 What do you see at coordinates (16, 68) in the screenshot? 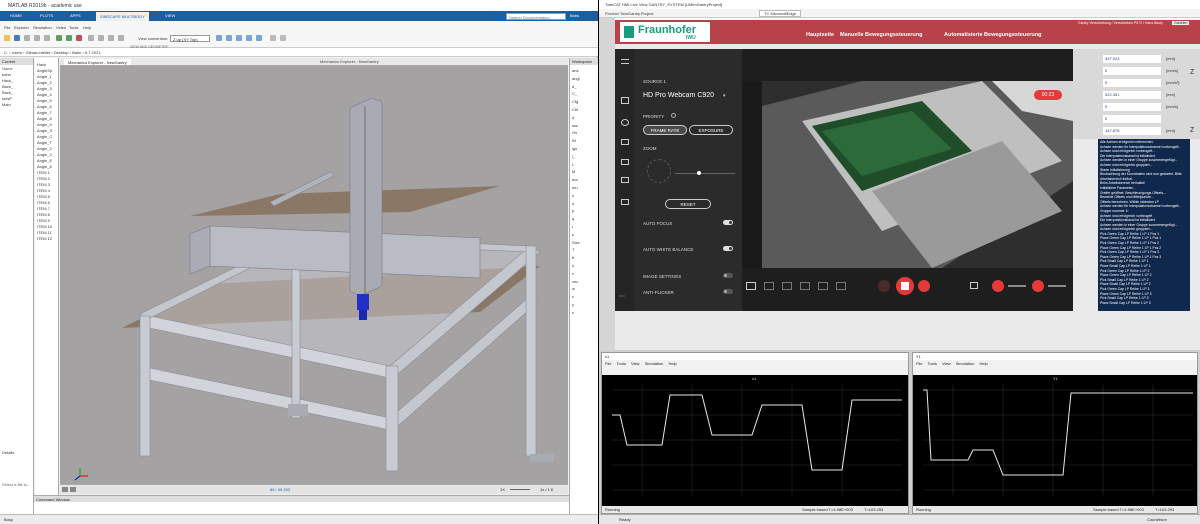
I see `column-header-name: Name` at bounding box center [16, 68].